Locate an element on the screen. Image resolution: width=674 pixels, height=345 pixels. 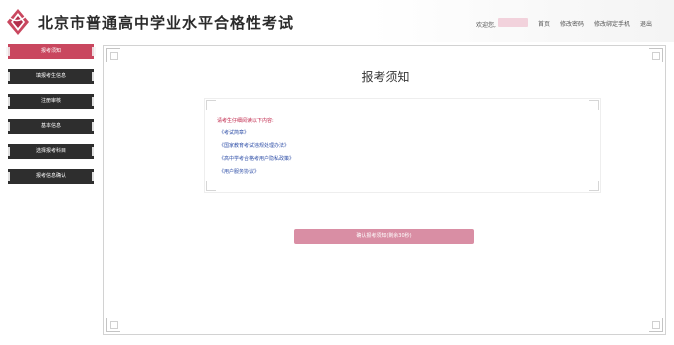
sidebar-item-registration-review: 注册审核 is located at coordinates (51, 101).